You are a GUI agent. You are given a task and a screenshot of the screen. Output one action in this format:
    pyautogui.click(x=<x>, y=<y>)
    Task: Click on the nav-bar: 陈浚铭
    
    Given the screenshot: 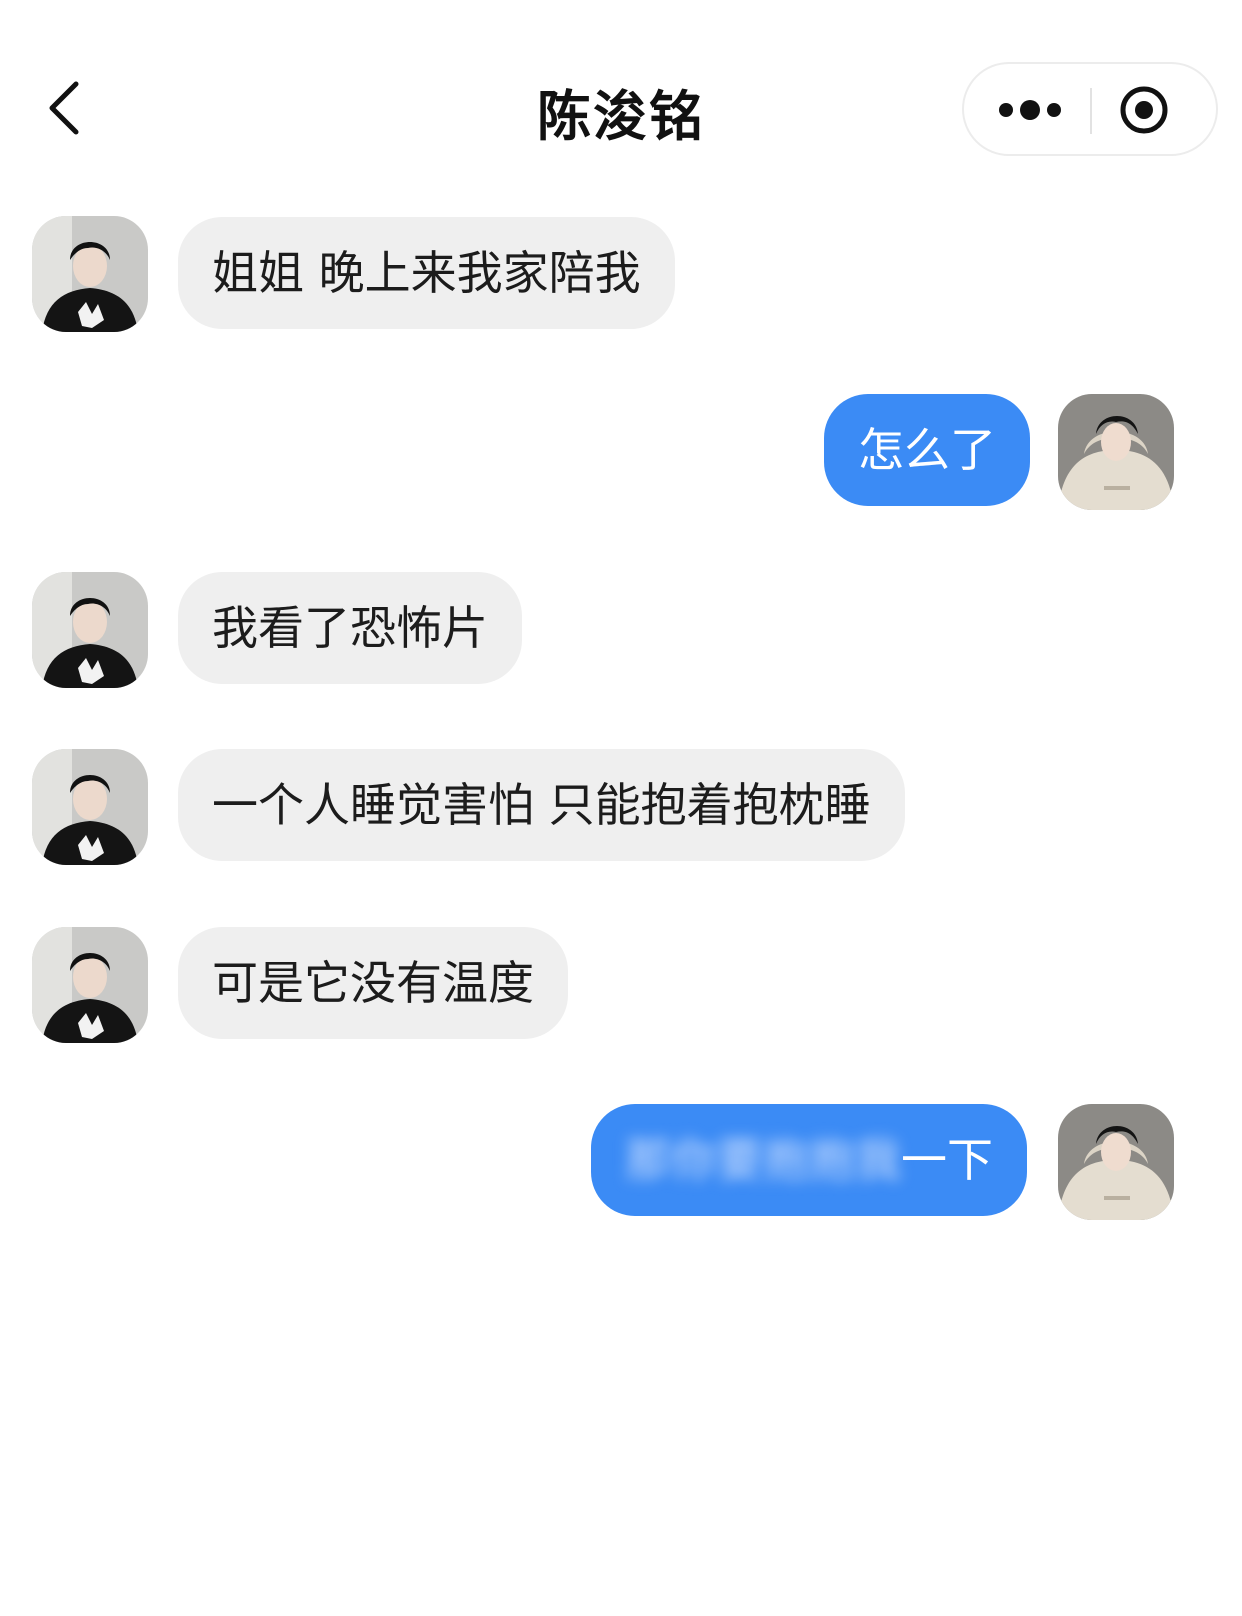 What is the action you would take?
    pyautogui.click(x=621, y=100)
    